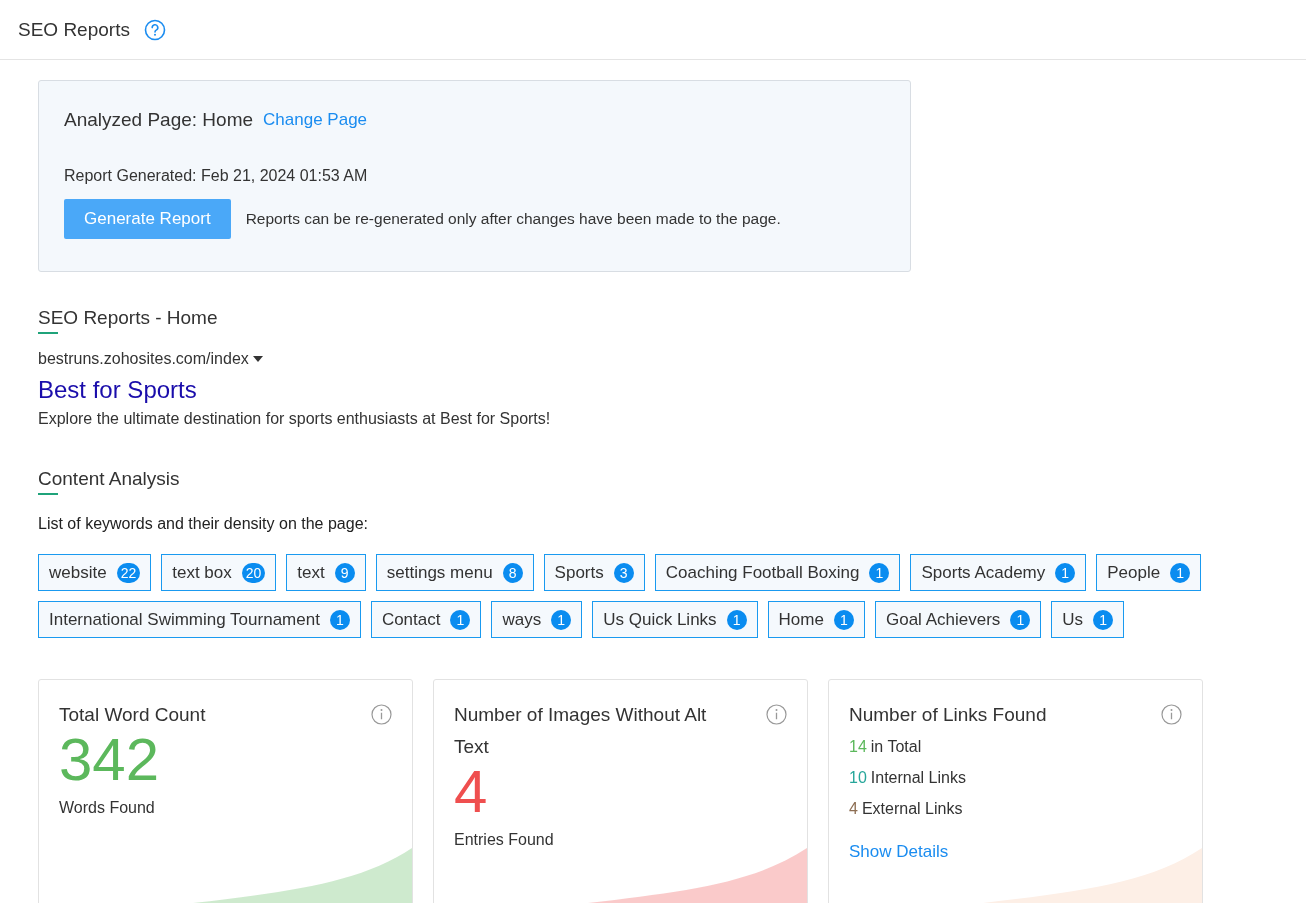 The width and height of the screenshot is (1306, 903). Describe the element at coordinates (918, 777) in the screenshot. I see `link-count-label: Internal Links` at that location.